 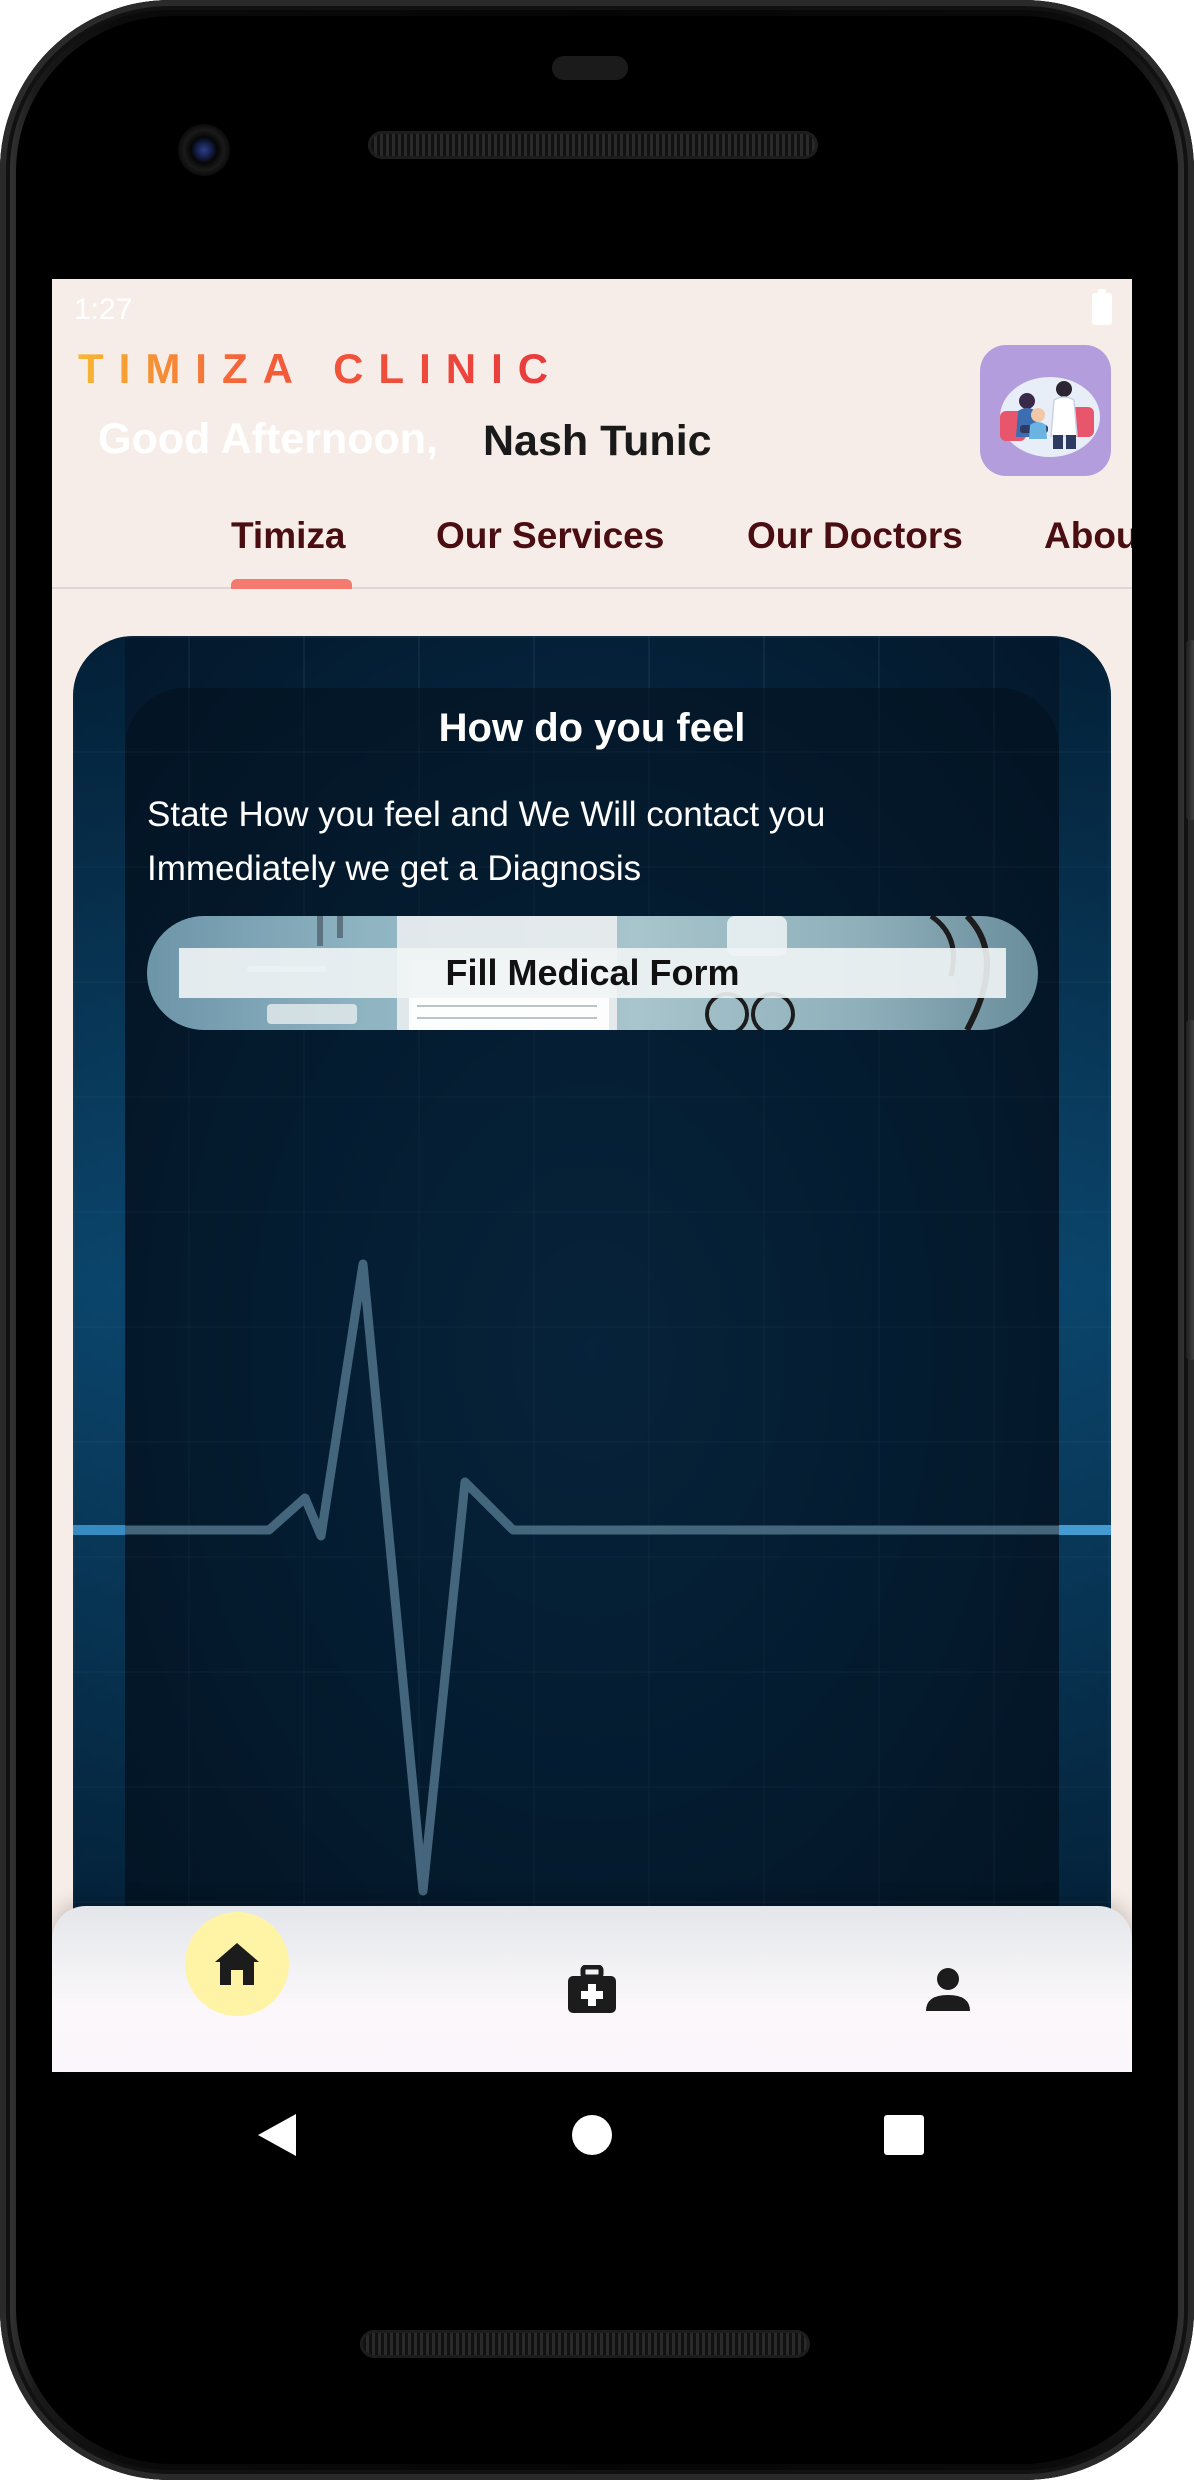 I want to click on status-time: 1:27, so click(x=103, y=309).